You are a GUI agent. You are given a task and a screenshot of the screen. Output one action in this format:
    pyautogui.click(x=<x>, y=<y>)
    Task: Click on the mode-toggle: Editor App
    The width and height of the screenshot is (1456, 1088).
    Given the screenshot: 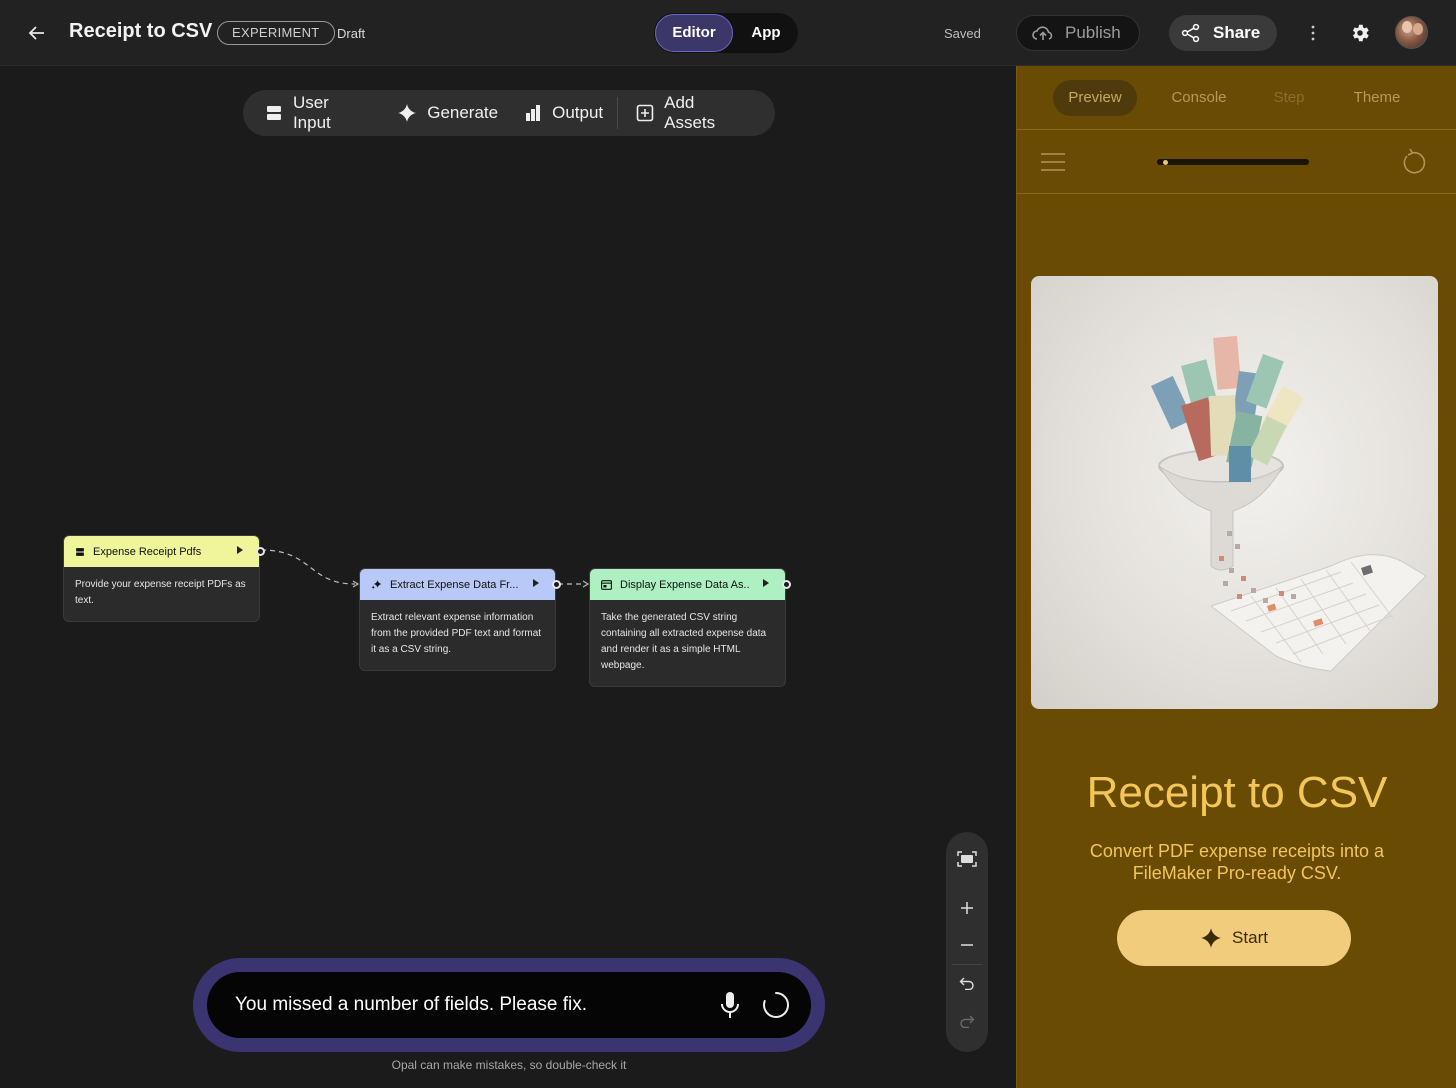 What is the action you would take?
    pyautogui.click(x=726, y=33)
    